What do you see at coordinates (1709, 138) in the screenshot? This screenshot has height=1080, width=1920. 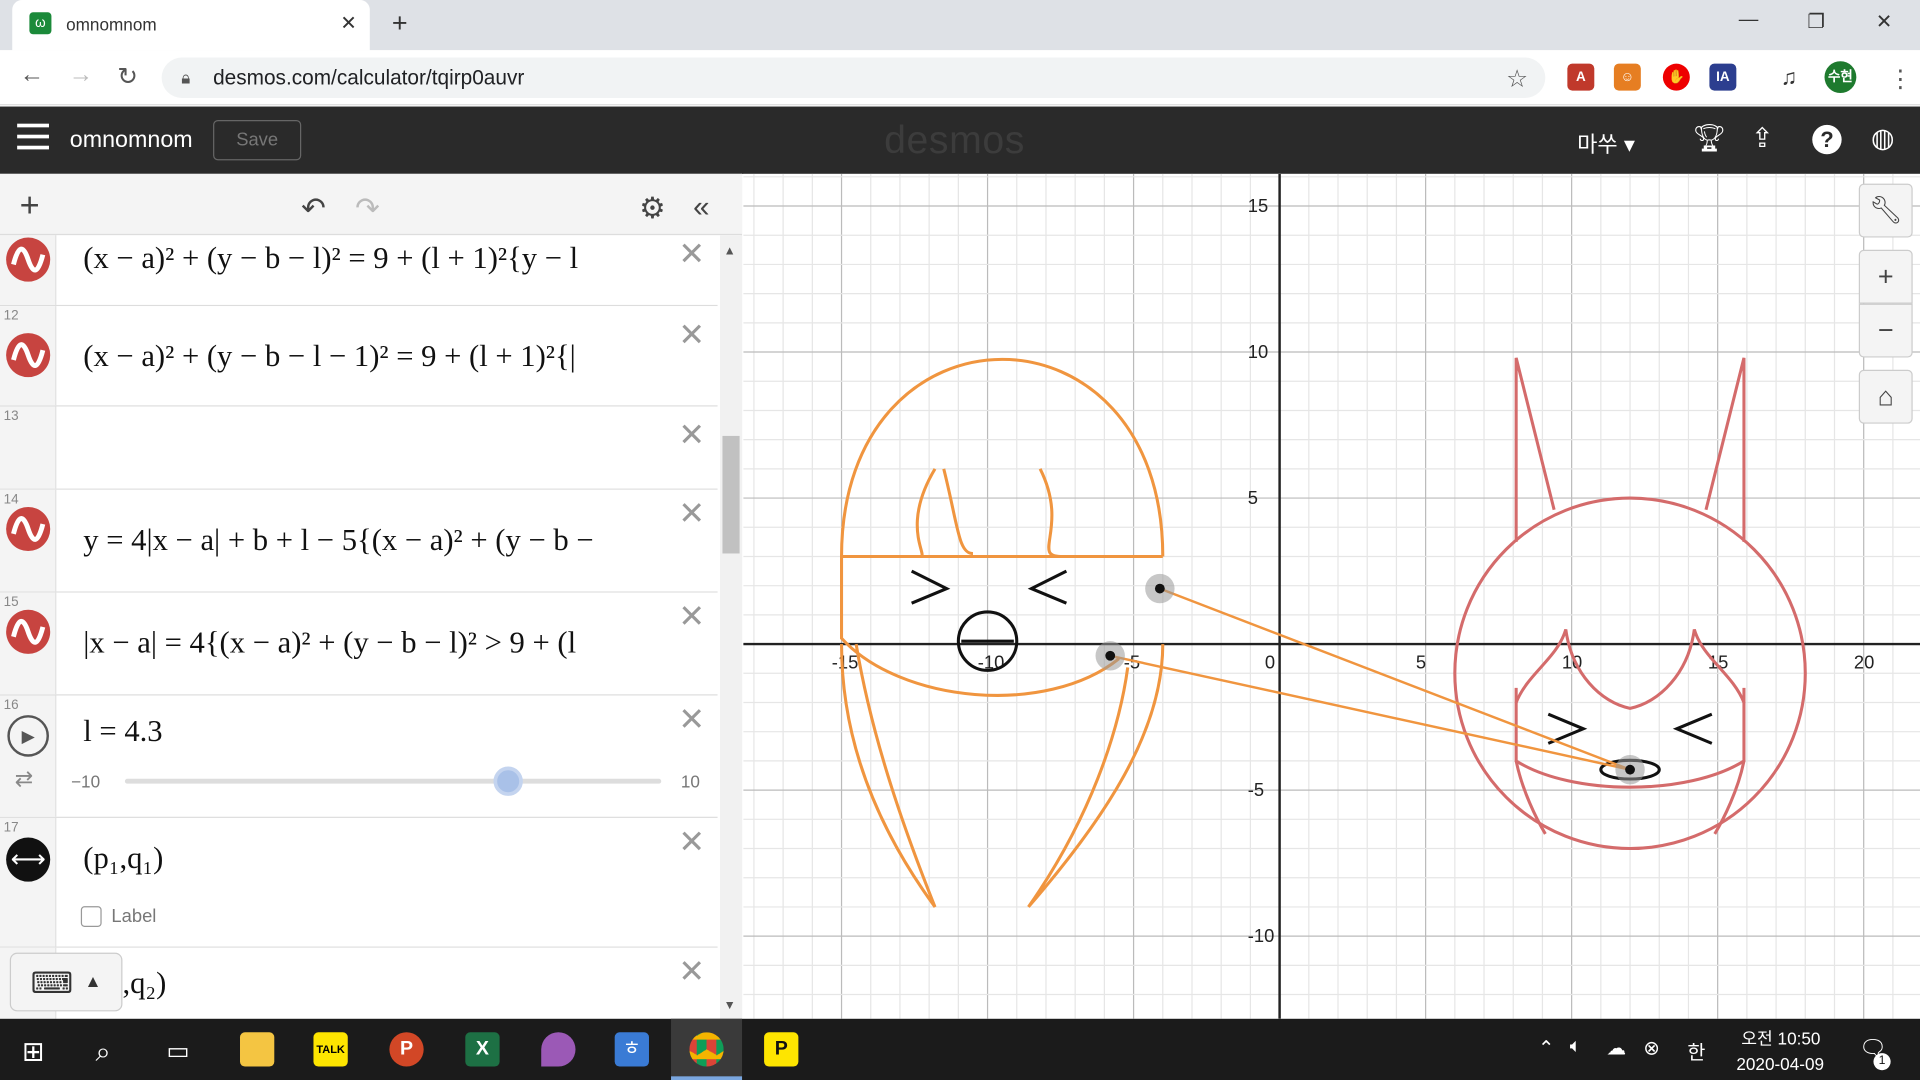 I see `trophy-icon: 🏆︎` at bounding box center [1709, 138].